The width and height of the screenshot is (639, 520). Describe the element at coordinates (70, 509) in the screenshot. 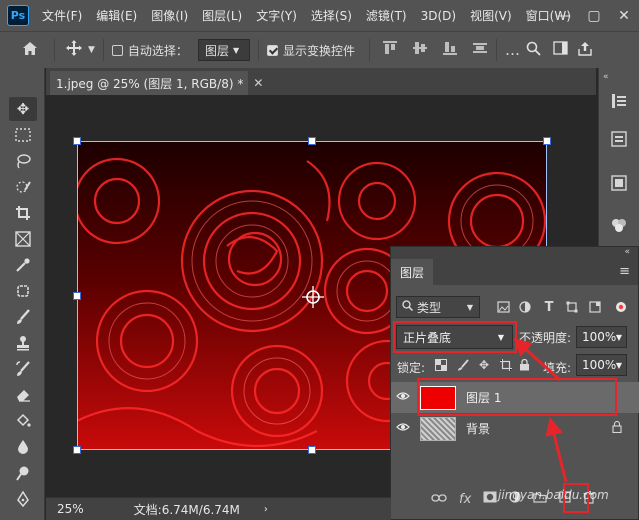

I see `zoom-level: 25%` at that location.